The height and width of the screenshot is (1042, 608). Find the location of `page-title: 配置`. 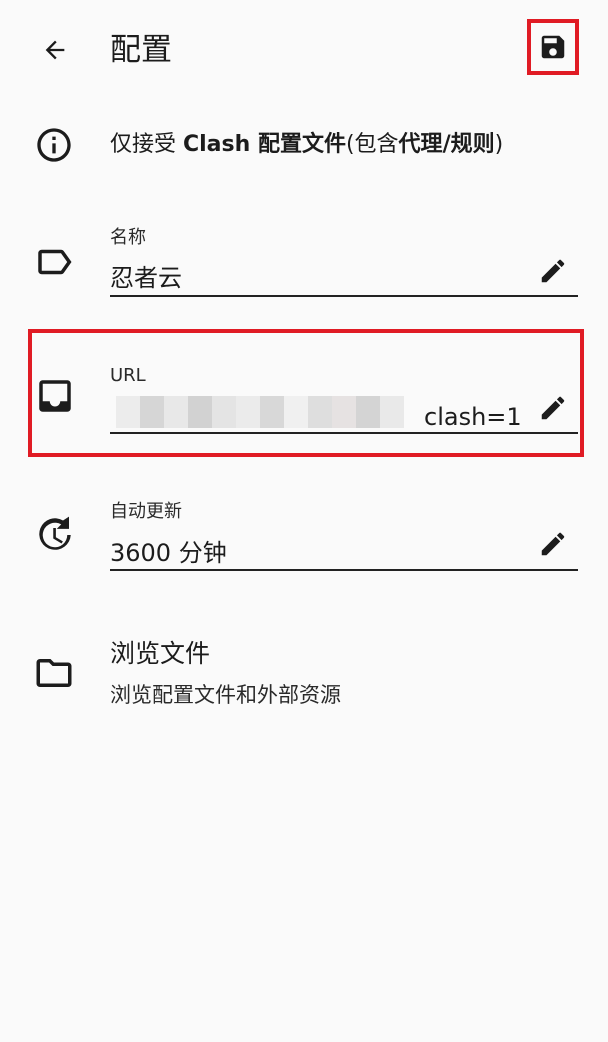

page-title: 配置 is located at coordinates (141, 50).